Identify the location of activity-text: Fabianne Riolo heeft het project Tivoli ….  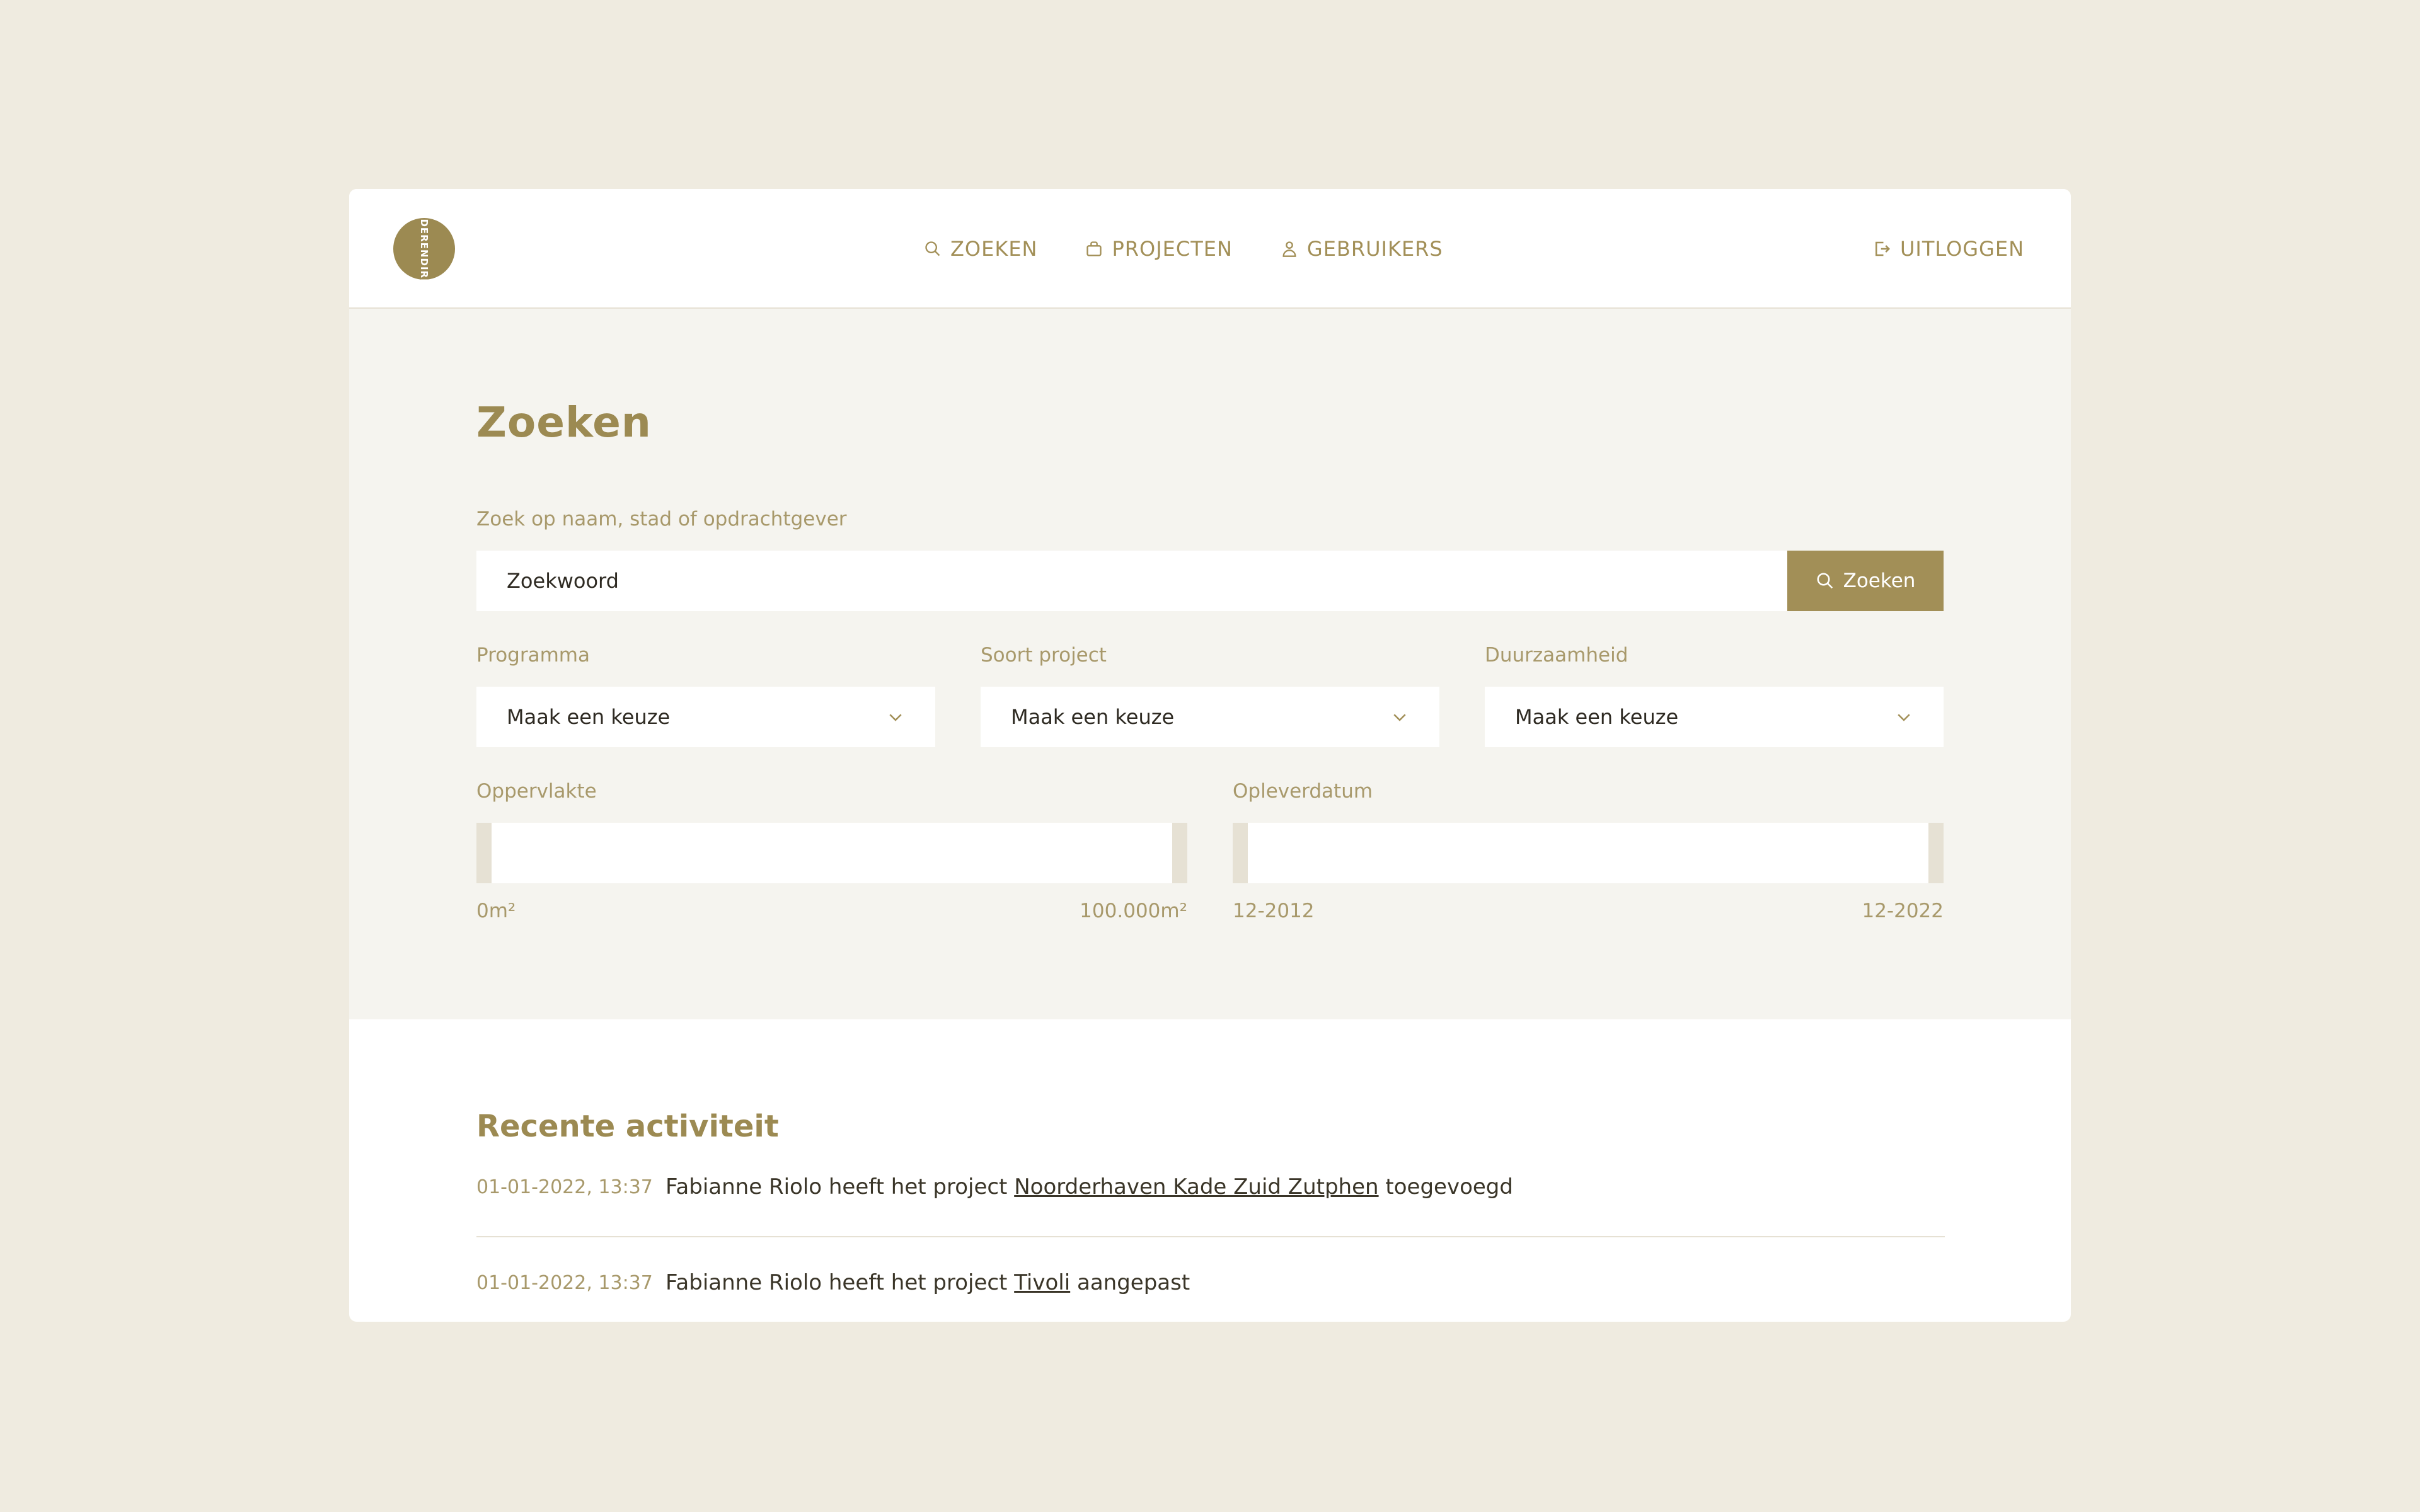
(928, 1282).